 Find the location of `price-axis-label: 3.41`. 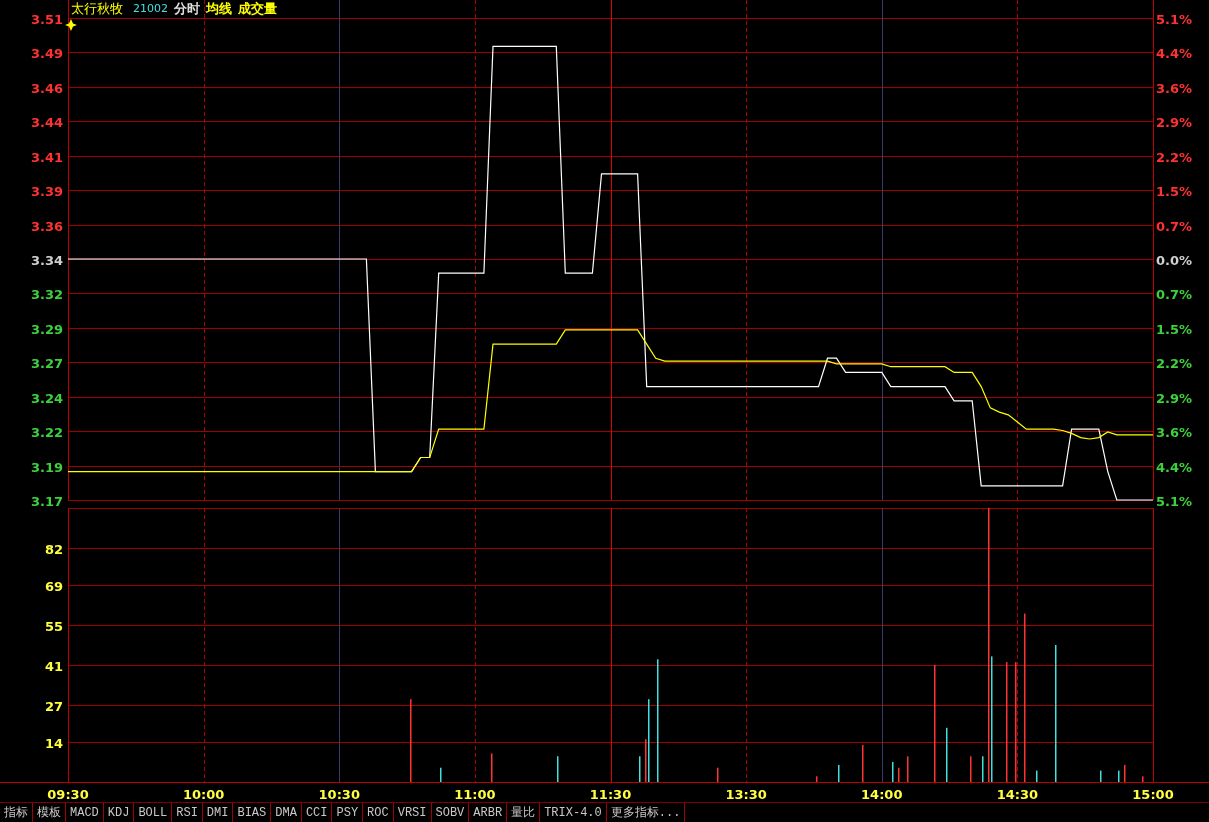

price-axis-label: 3.41 is located at coordinates (46, 157).